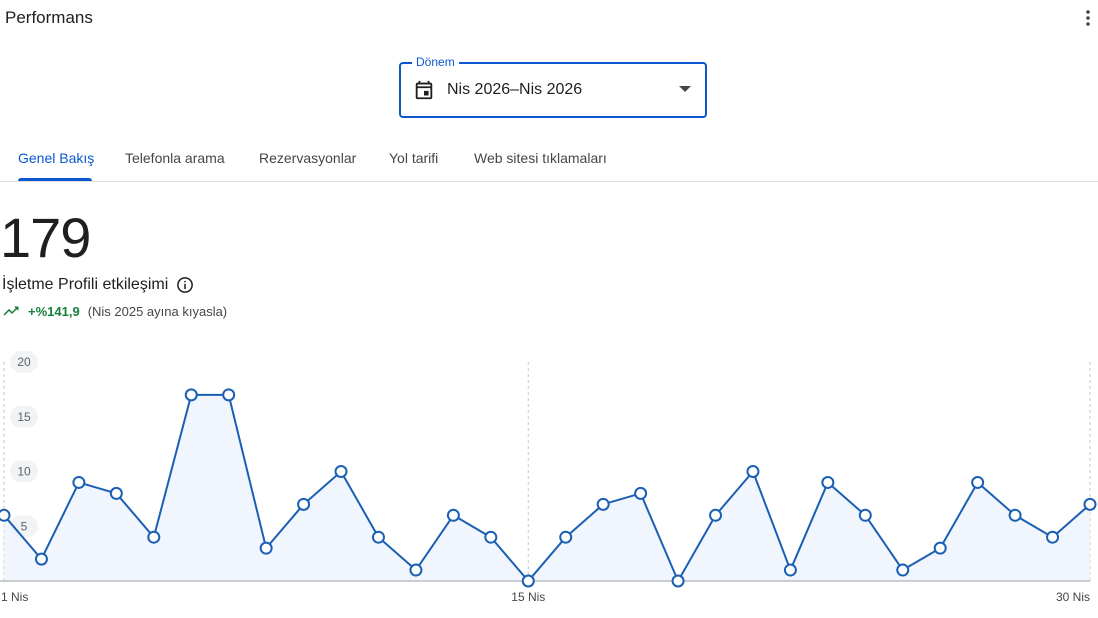 Image resolution: width=1098 pixels, height=618 pixels. Describe the element at coordinates (56, 158) in the screenshot. I see `tab-overview: Genel Bakış` at that location.